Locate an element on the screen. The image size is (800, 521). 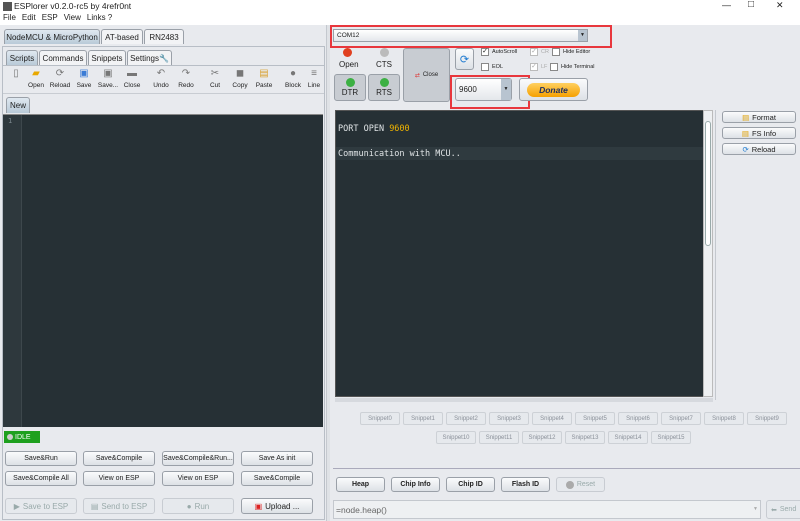
snippet-button-1: Snippet1 is located at coordinates (423, 418).